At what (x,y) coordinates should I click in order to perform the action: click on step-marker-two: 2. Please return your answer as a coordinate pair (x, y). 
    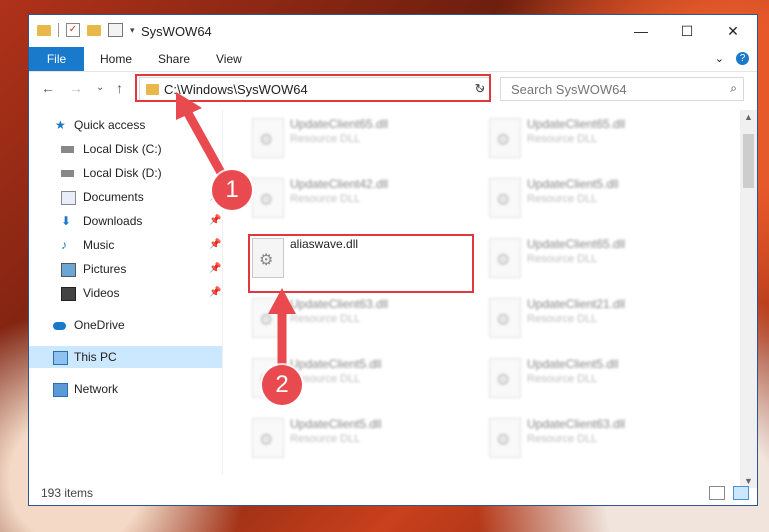
    Looking at the image, I should click on (282, 385).